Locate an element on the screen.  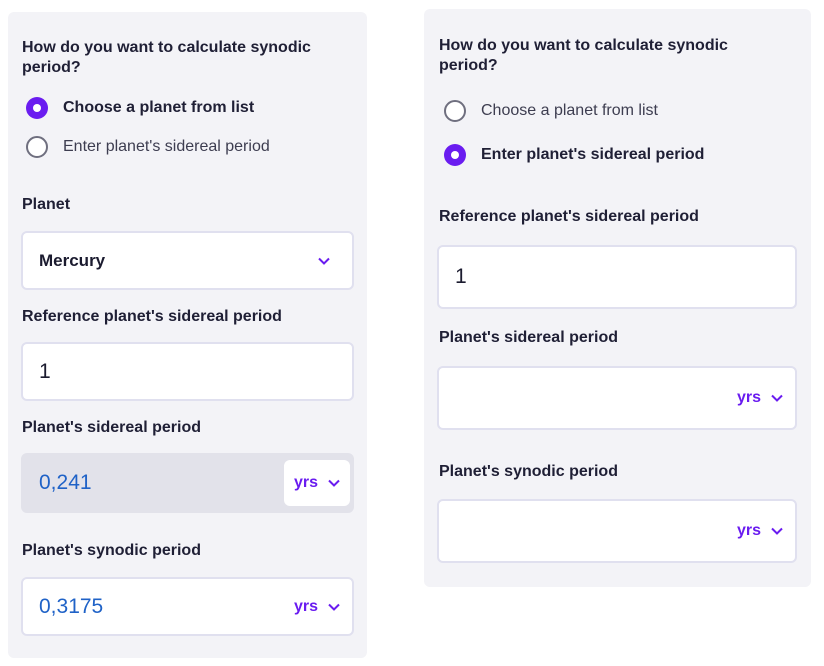
planet-select-value: Mercury is located at coordinates (72, 260).